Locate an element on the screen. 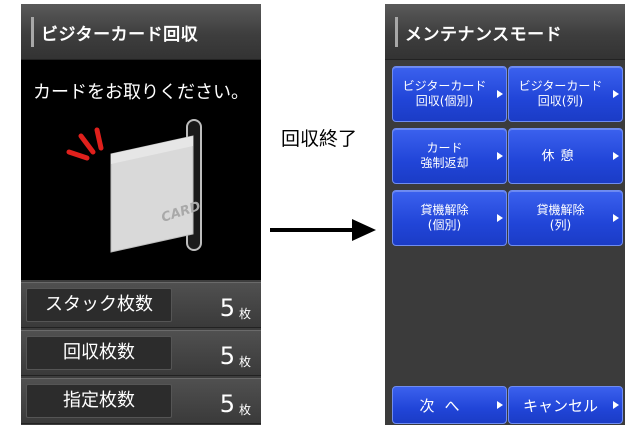 The height and width of the screenshot is (429, 639). next-label: 次へ is located at coordinates (444, 405).